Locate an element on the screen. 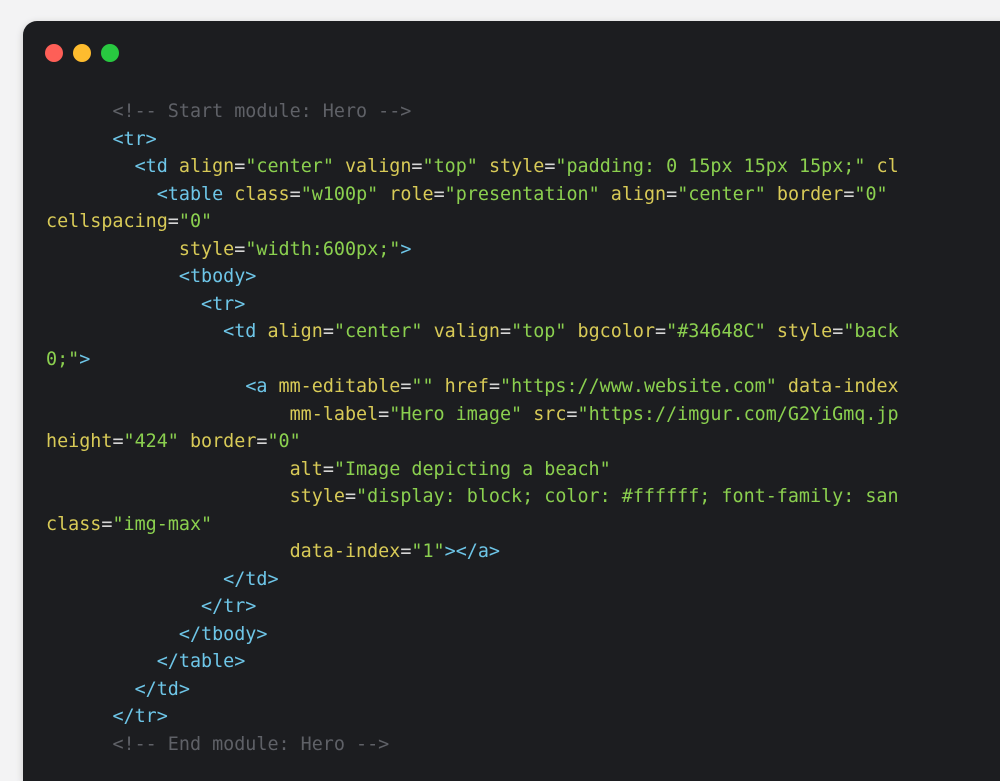 The height and width of the screenshot is (781, 1000). code-line: <tr> is located at coordinates (472, 140).